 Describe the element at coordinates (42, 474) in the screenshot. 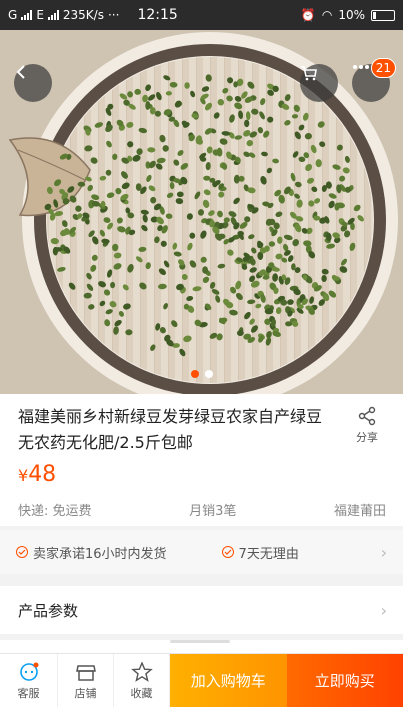

I see `price-value: 48` at that location.